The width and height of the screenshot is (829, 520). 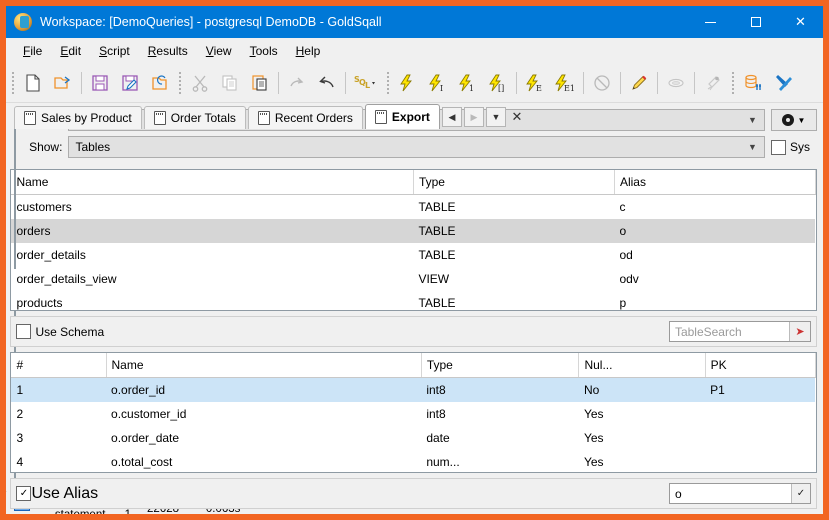 What do you see at coordinates (200, 83) in the screenshot?
I see `cut-button` at bounding box center [200, 83].